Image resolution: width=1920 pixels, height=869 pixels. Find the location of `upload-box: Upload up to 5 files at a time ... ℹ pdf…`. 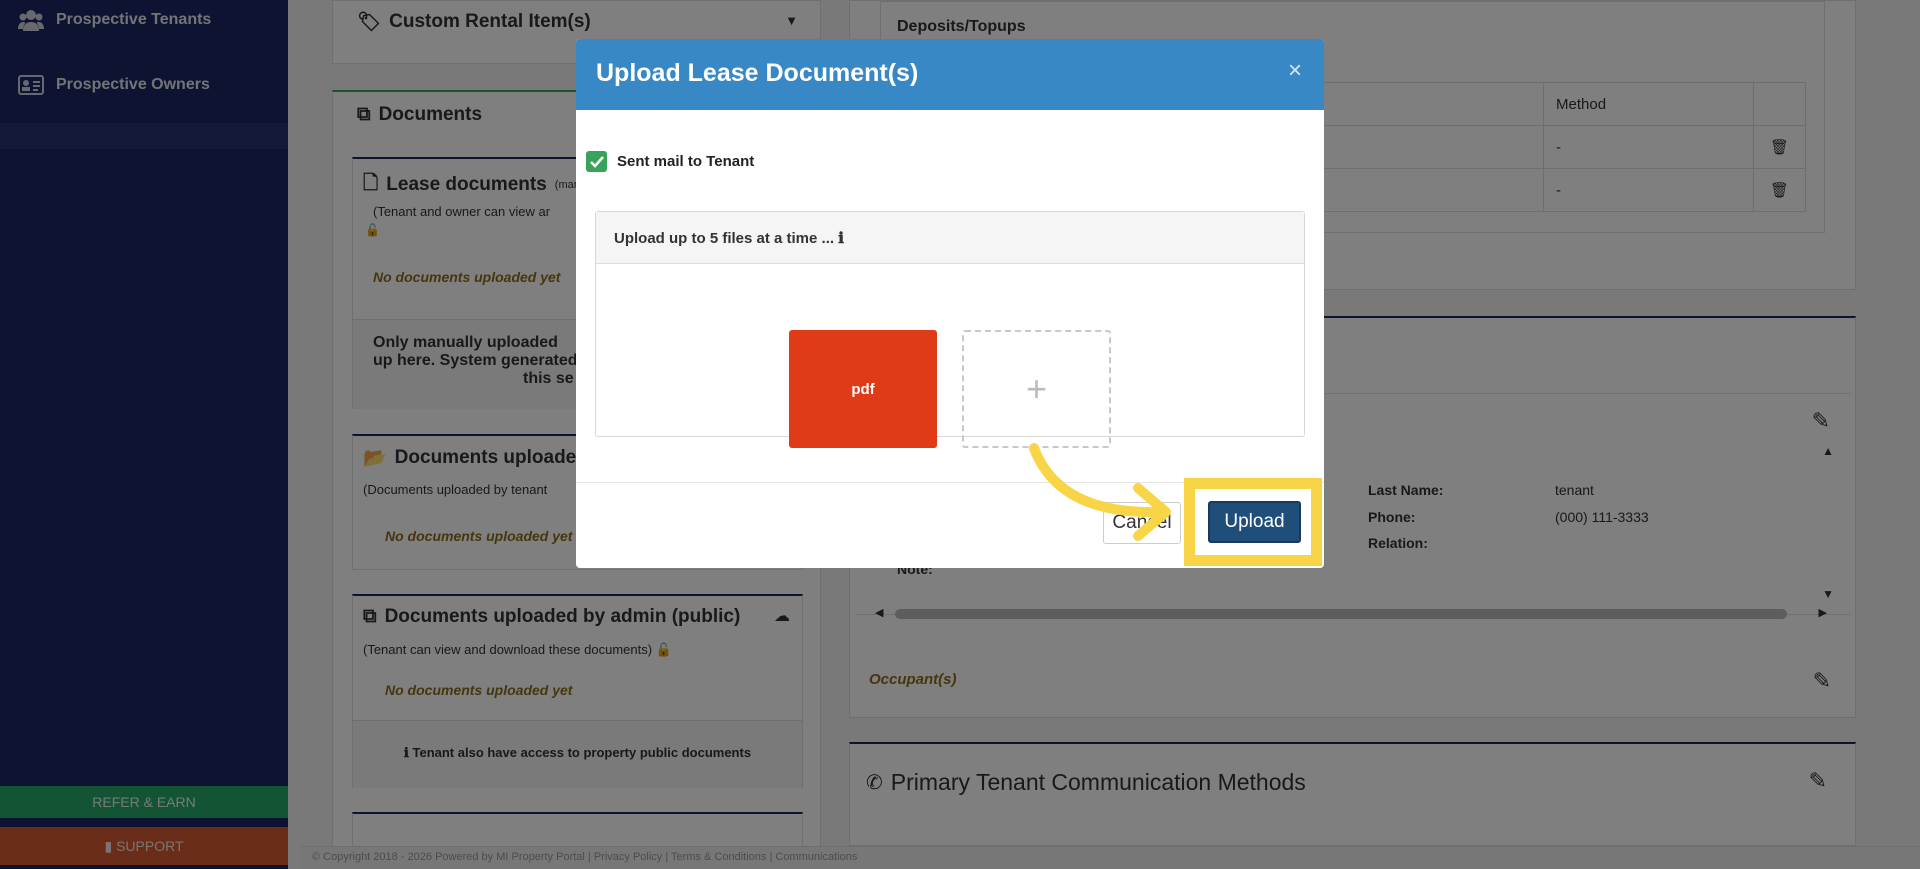

upload-box: Upload up to 5 files at a time ... ℹ pdf… is located at coordinates (950, 329).